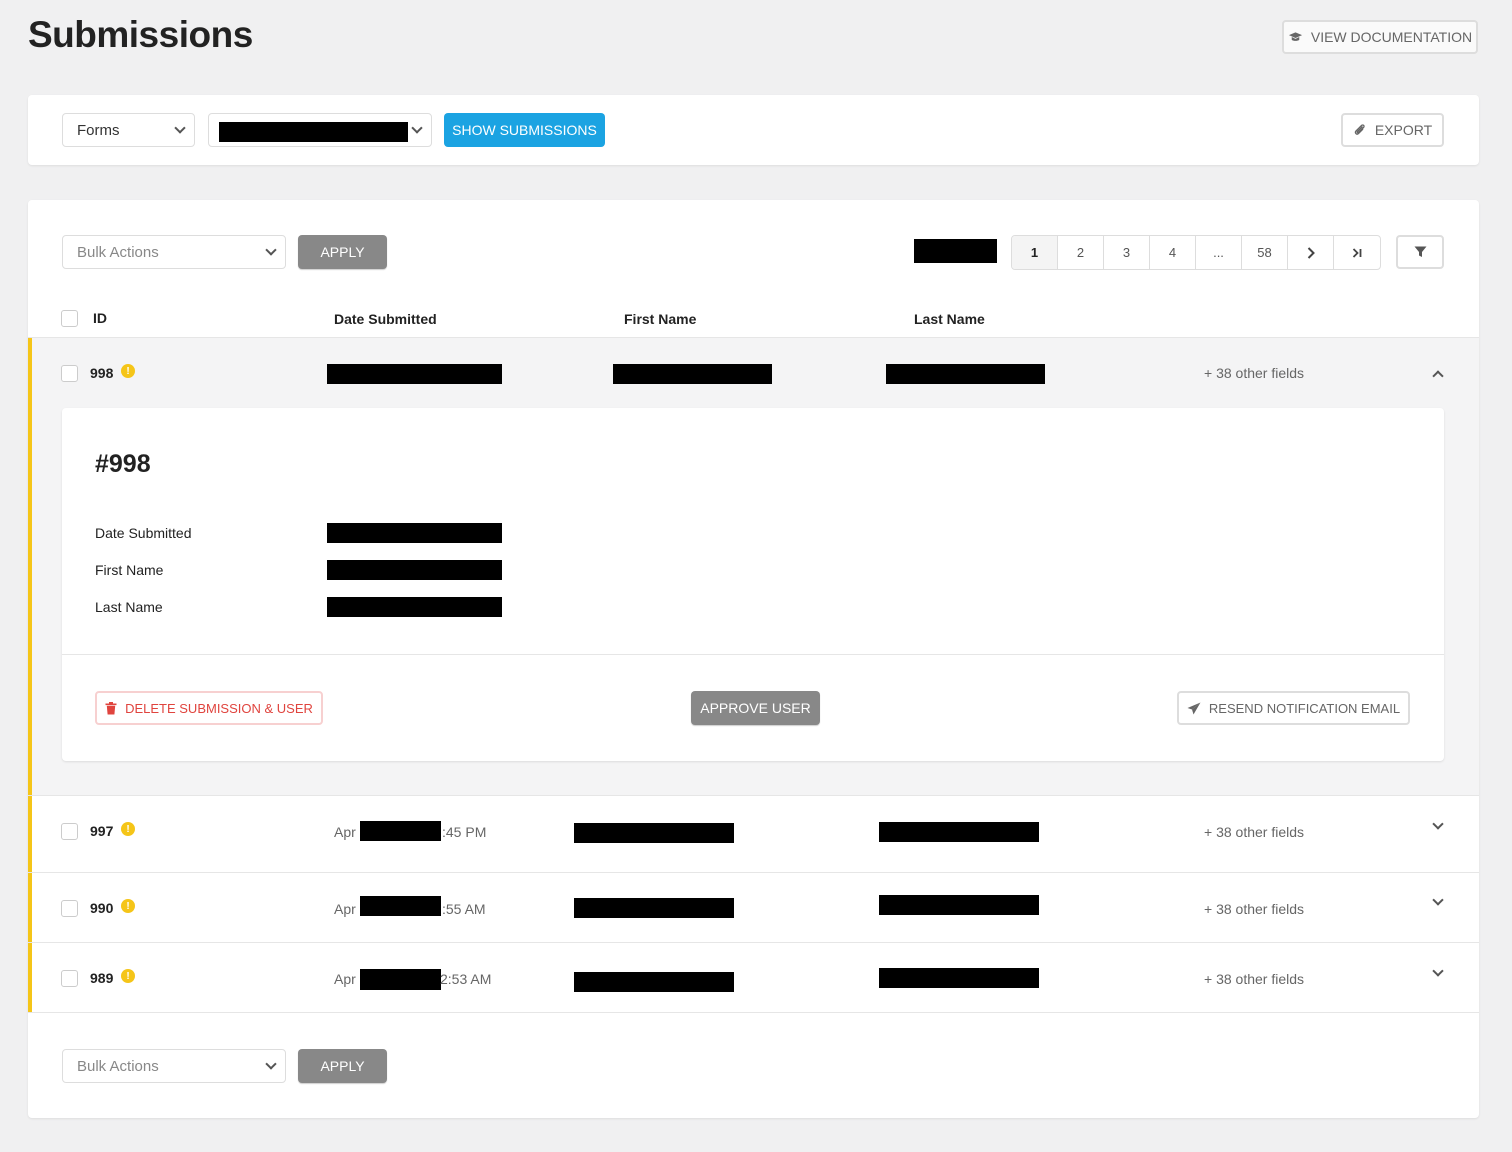 The width and height of the screenshot is (1512, 1152). I want to click on export-label: EXPORT, so click(1403, 130).